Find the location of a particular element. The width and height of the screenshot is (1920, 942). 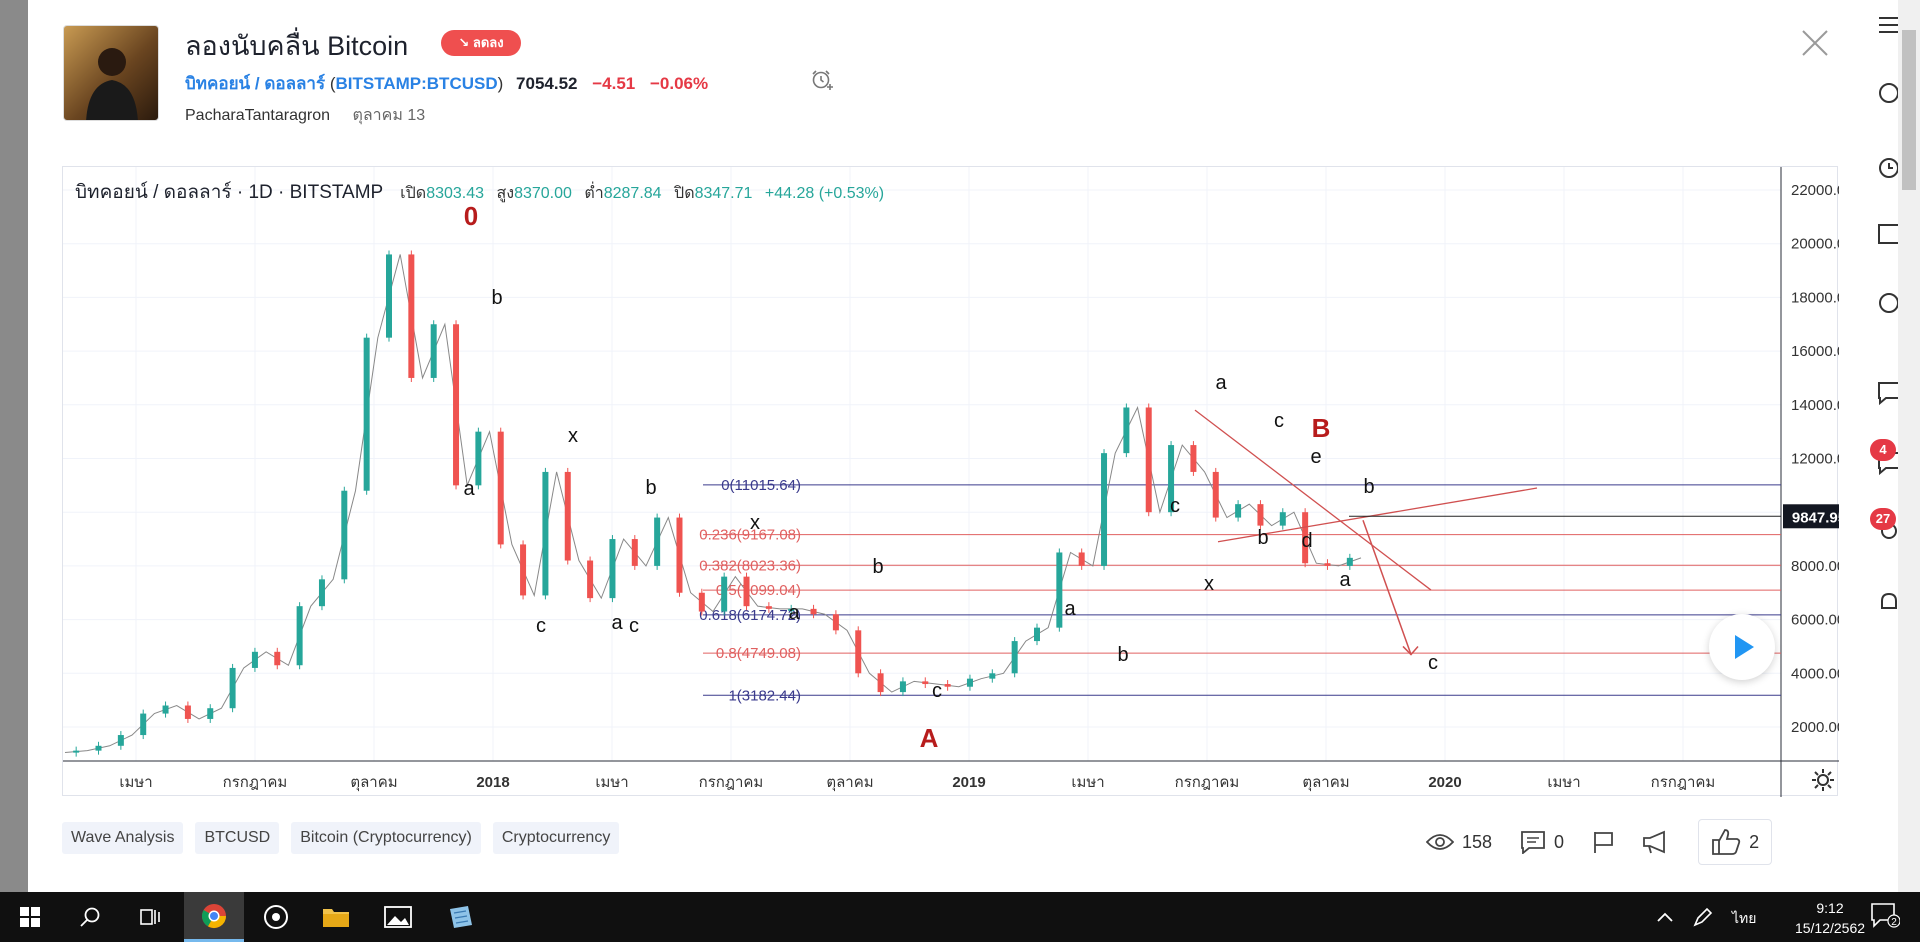

scrollbar-thumb is located at coordinates (1909, 110).